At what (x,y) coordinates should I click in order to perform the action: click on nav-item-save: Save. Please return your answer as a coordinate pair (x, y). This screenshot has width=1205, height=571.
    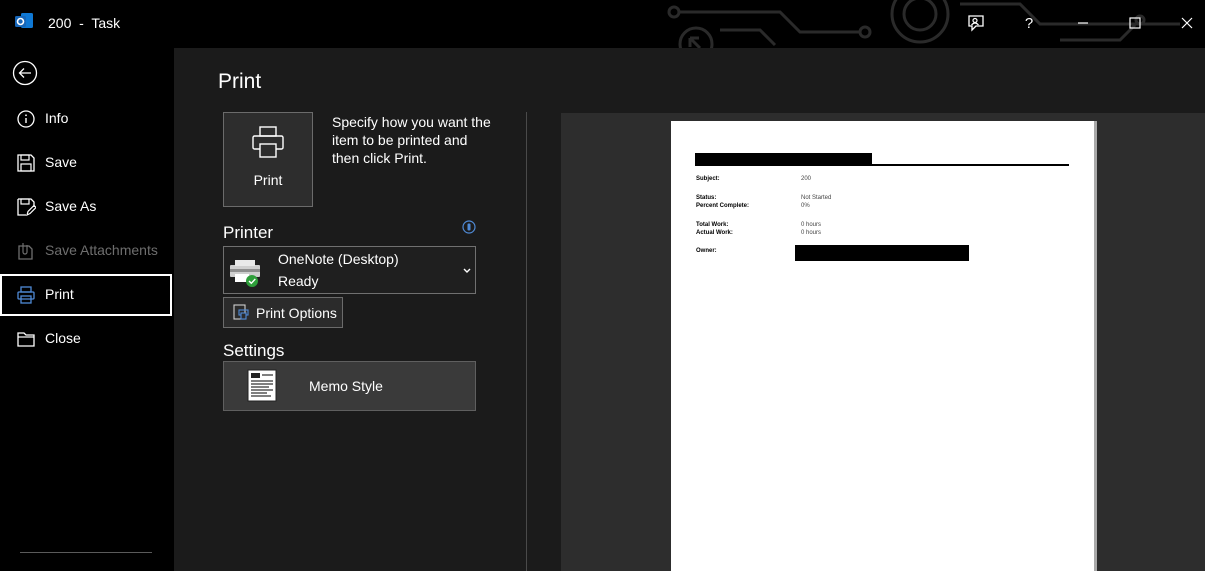
    Looking at the image, I should click on (86, 163).